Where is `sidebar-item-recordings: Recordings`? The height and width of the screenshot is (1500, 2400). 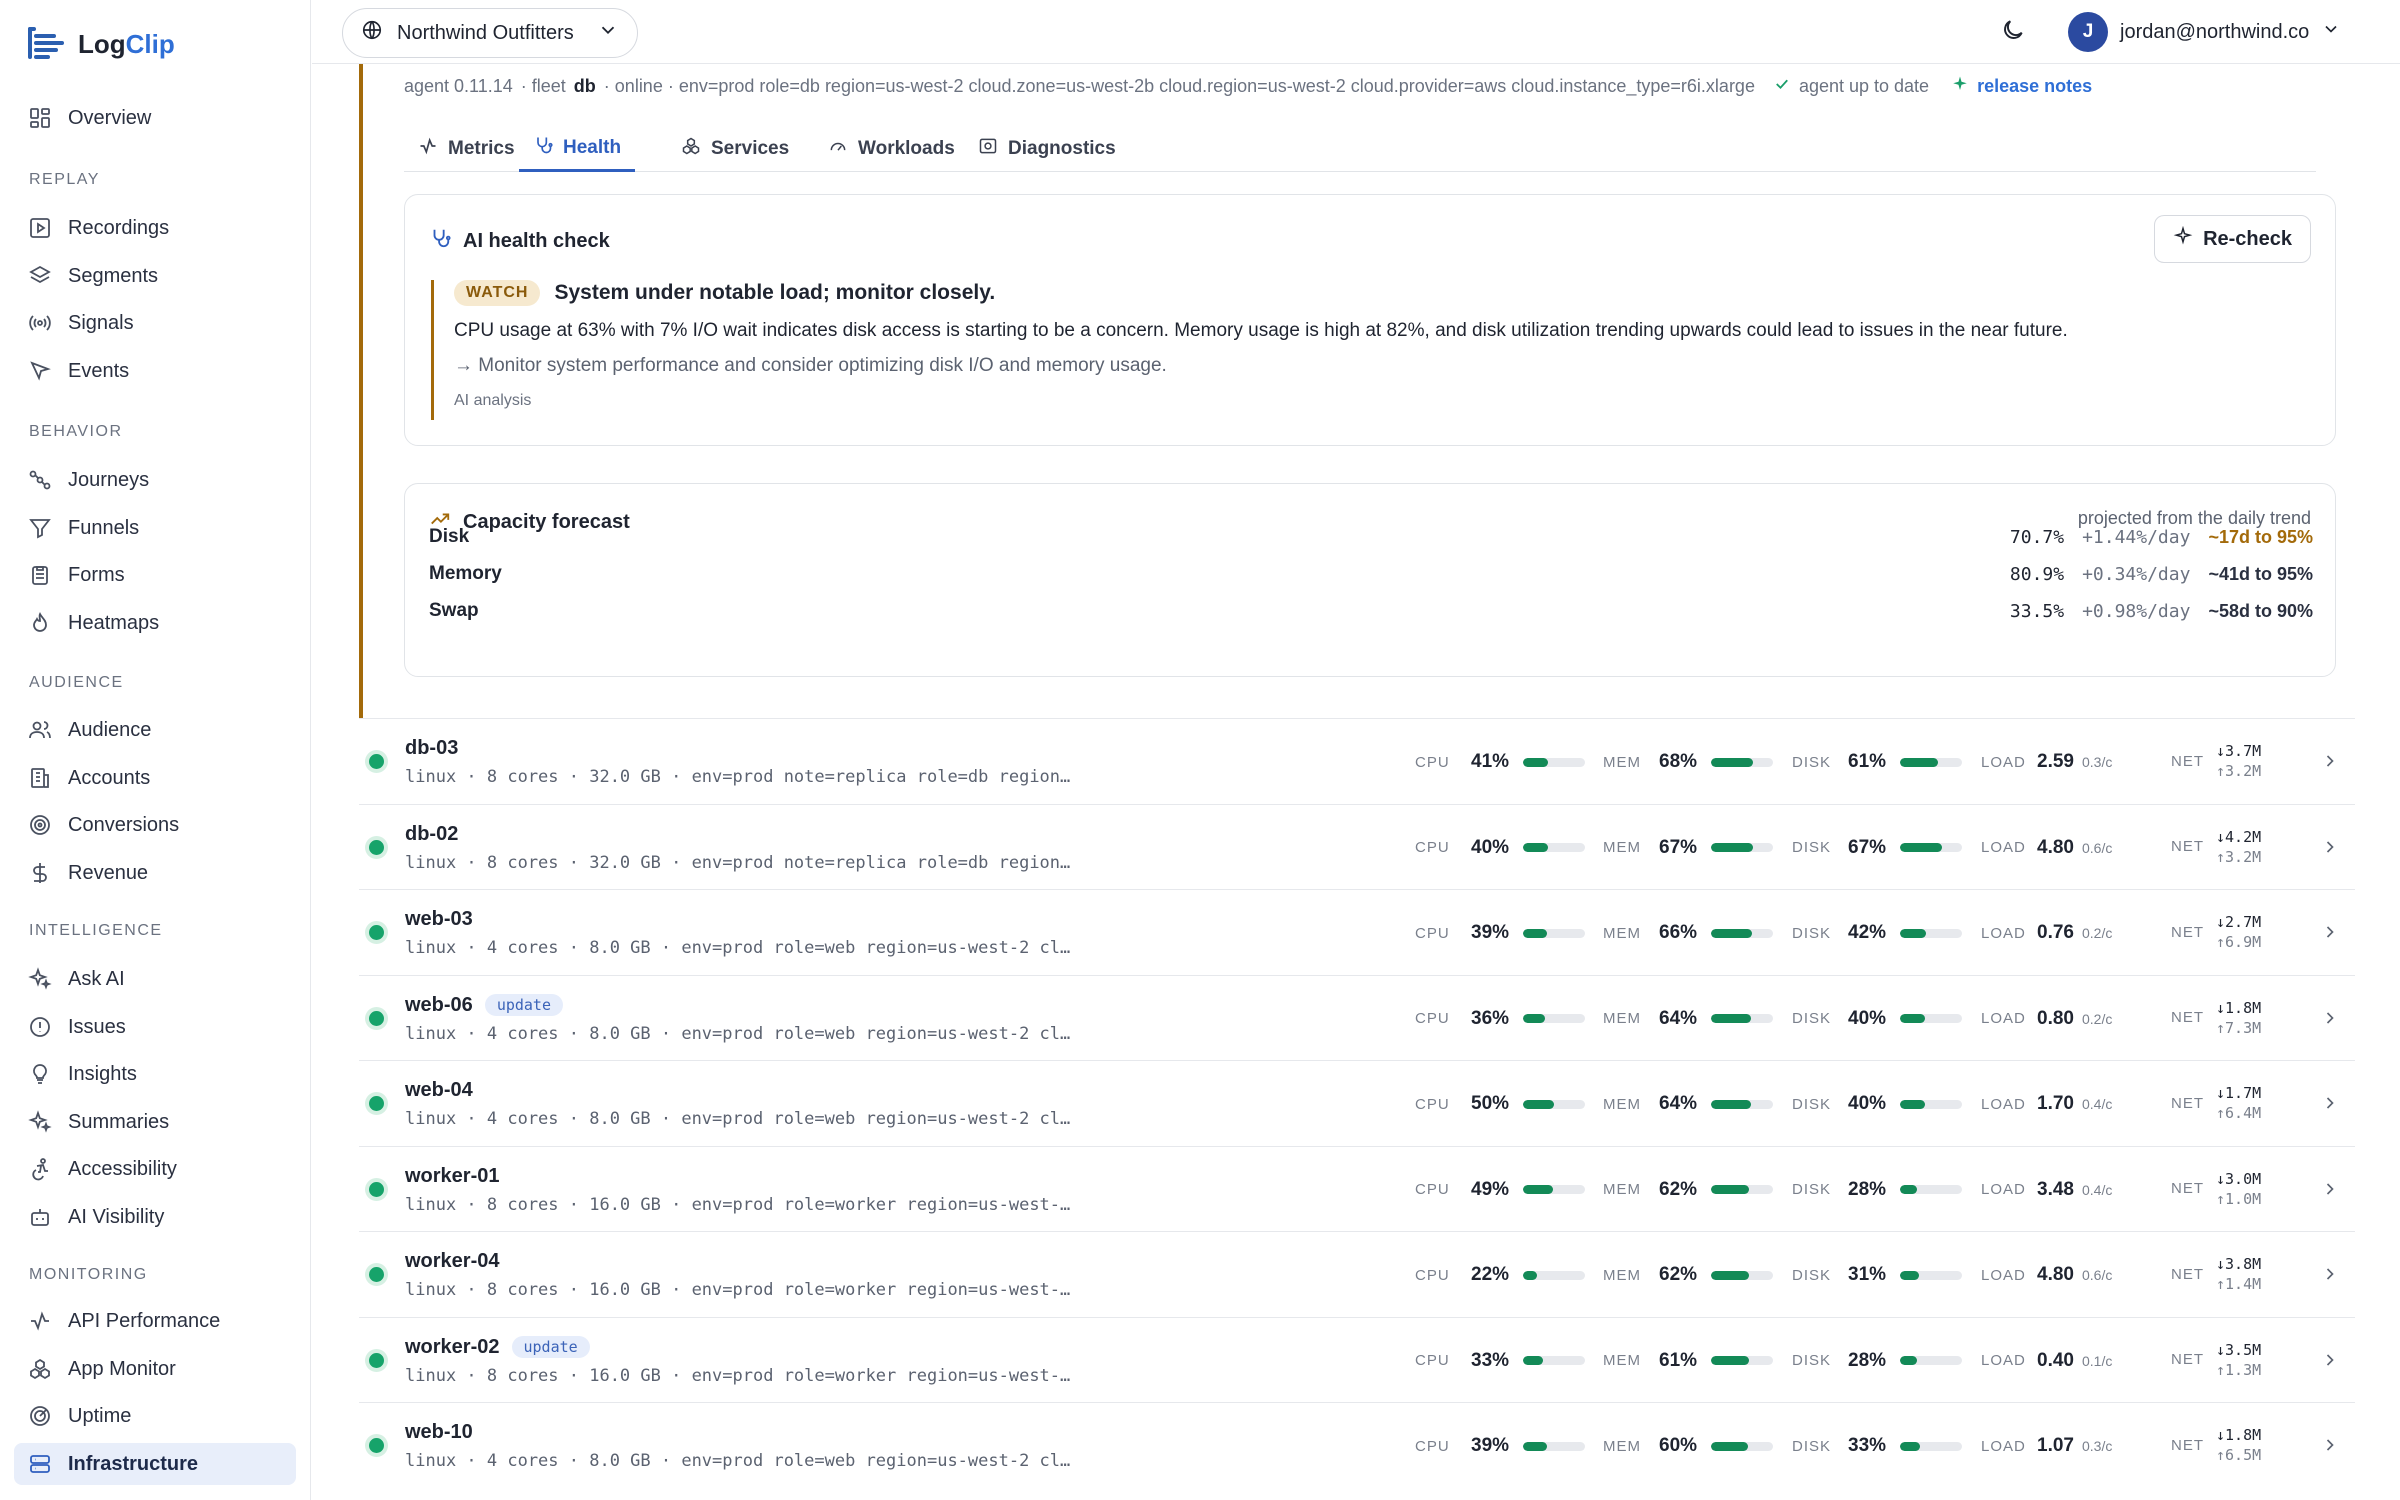 sidebar-item-recordings: Recordings is located at coordinates (155, 228).